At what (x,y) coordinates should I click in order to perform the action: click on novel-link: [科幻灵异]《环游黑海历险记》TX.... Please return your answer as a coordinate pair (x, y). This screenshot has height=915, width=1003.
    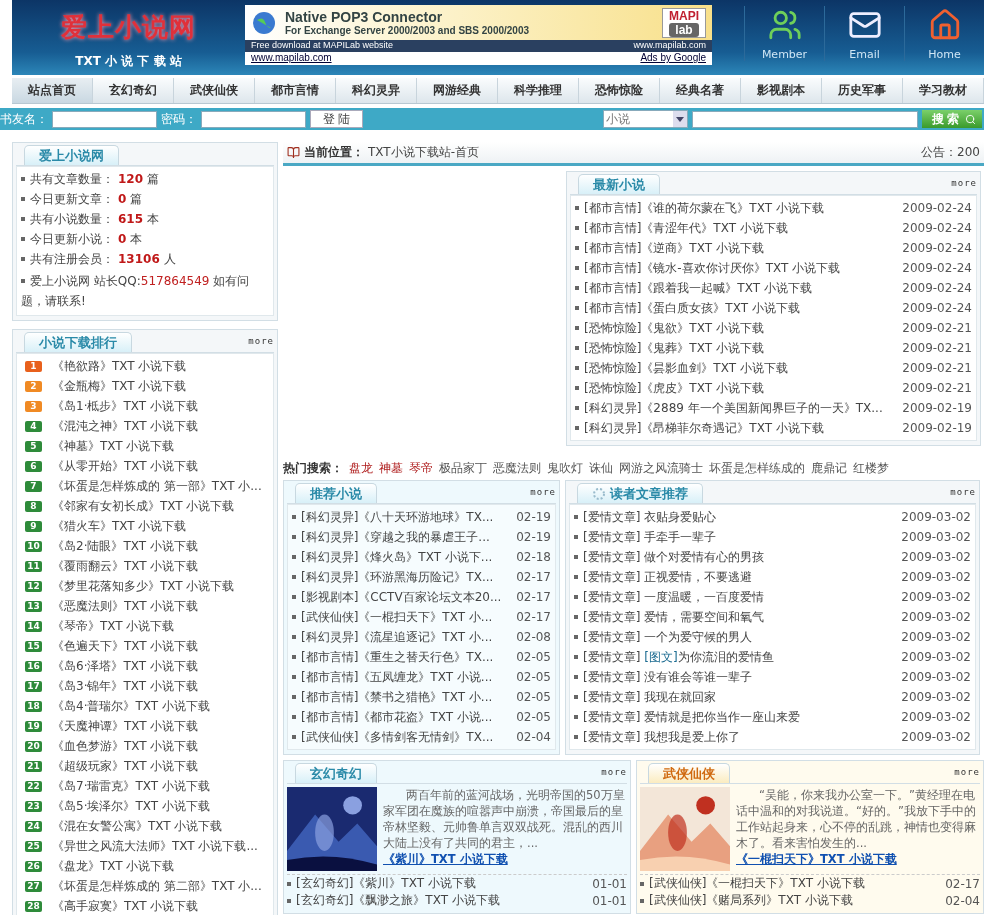
    Looking at the image, I should click on (397, 577).